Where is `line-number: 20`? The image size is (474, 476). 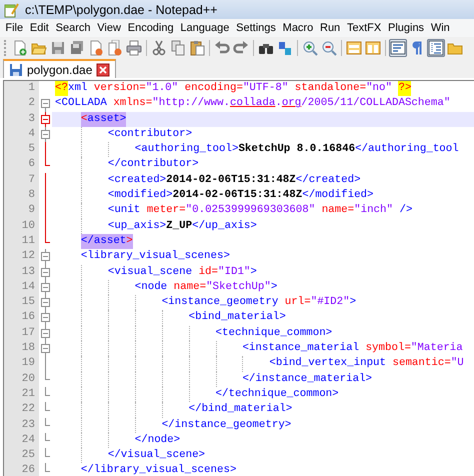 line-number: 20 is located at coordinates (21, 379).